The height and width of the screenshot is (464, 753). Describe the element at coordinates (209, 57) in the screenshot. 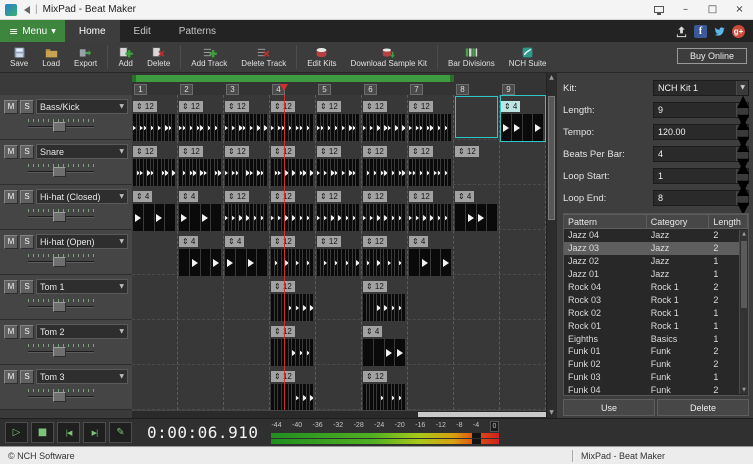

I see `add-track-button: Add Track` at that location.